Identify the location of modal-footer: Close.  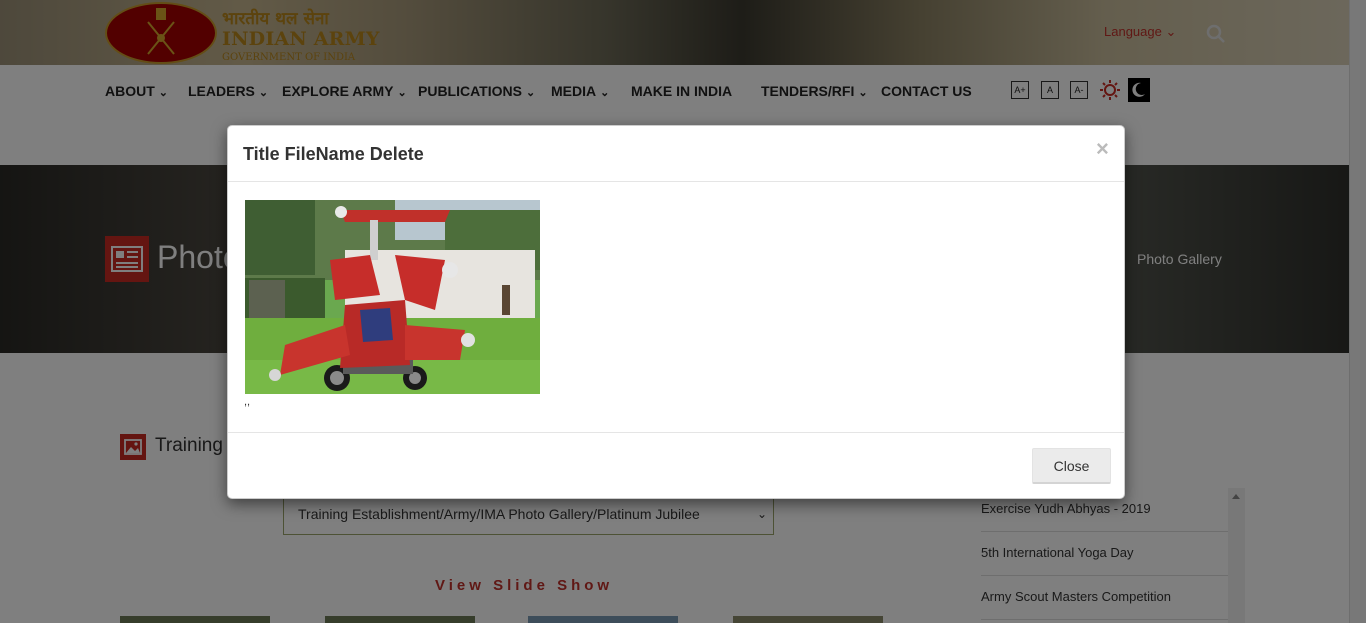
(676, 465).